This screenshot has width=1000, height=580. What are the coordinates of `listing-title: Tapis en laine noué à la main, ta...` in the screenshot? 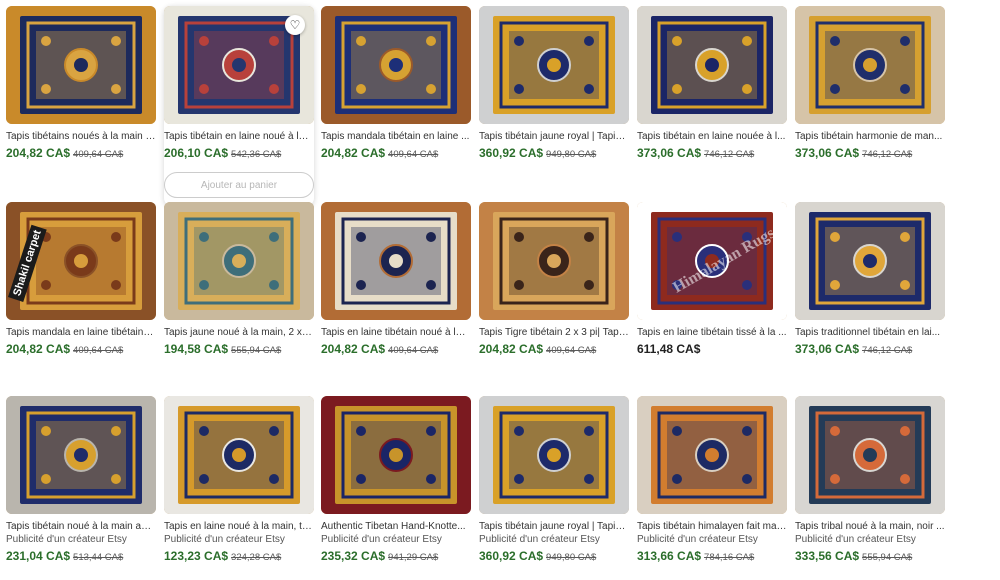 It's located at (239, 526).